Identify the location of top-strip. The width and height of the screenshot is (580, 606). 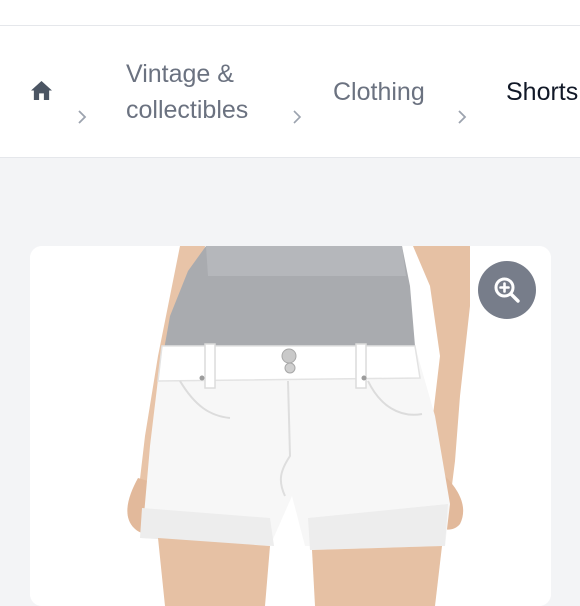
(290, 13).